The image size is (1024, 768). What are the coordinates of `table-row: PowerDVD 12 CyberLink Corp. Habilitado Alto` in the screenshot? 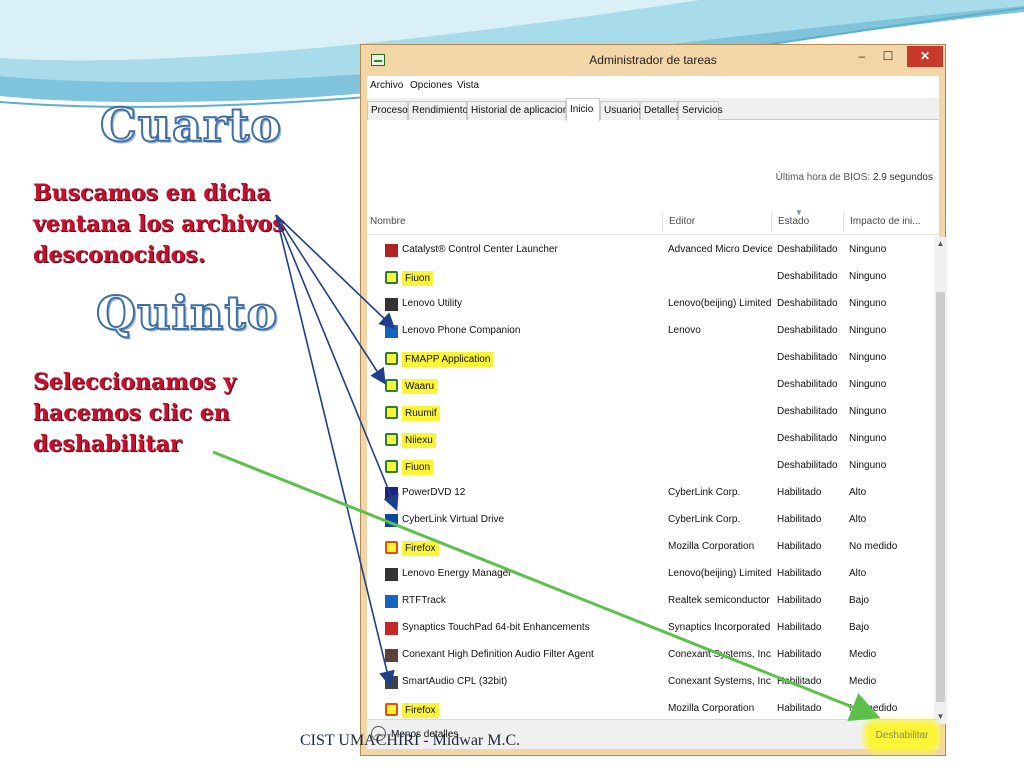 It's located at (650, 493).